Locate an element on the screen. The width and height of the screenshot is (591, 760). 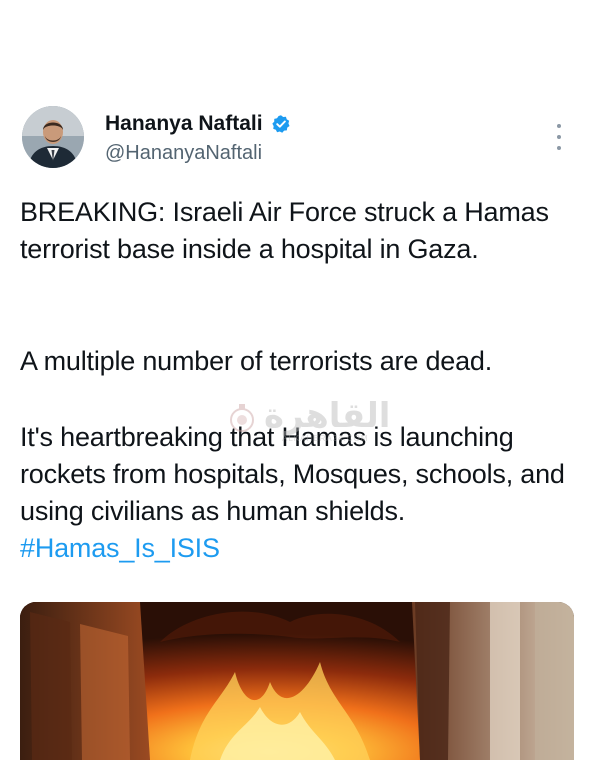
author-display-name: Hananya Naftali is located at coordinates (198, 124).